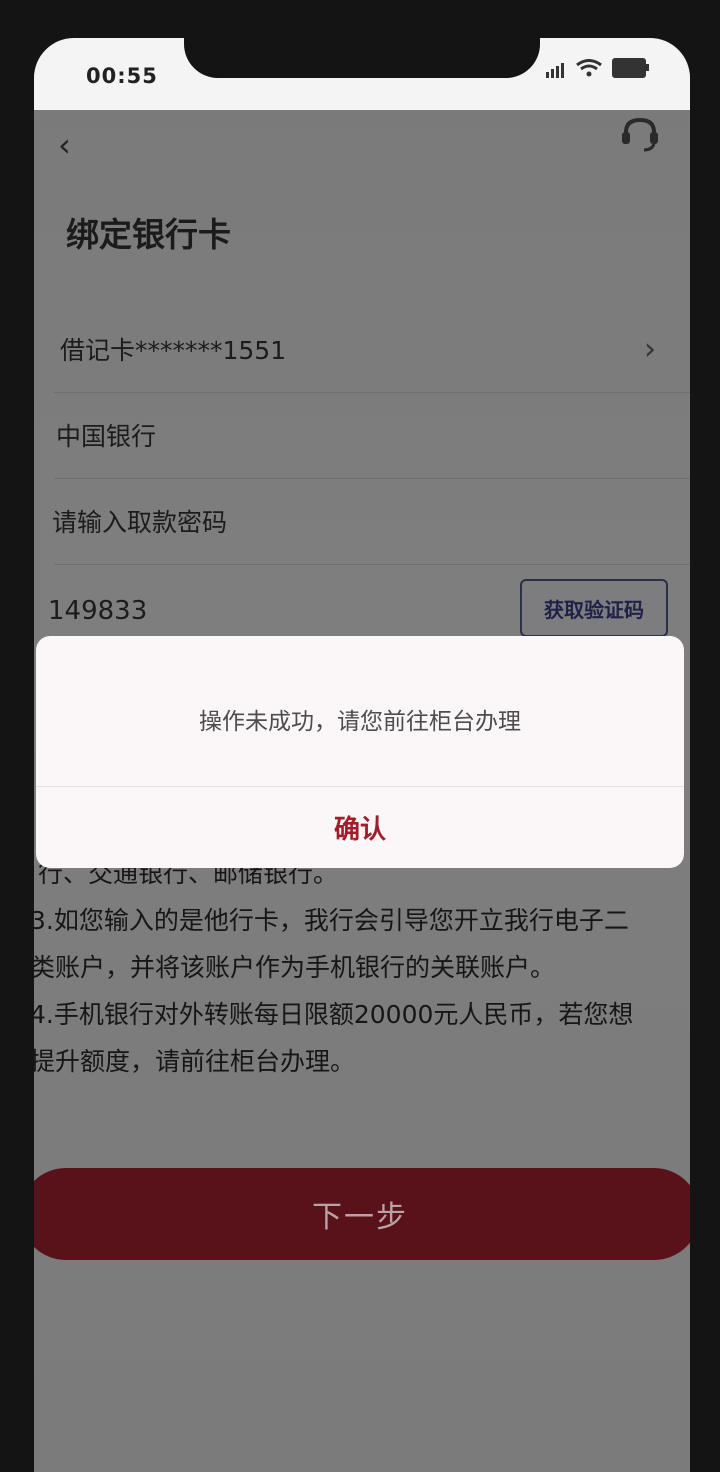 This screenshot has height=1472, width=720. Describe the element at coordinates (556, 68) in the screenshot. I see `signal-icon` at that location.